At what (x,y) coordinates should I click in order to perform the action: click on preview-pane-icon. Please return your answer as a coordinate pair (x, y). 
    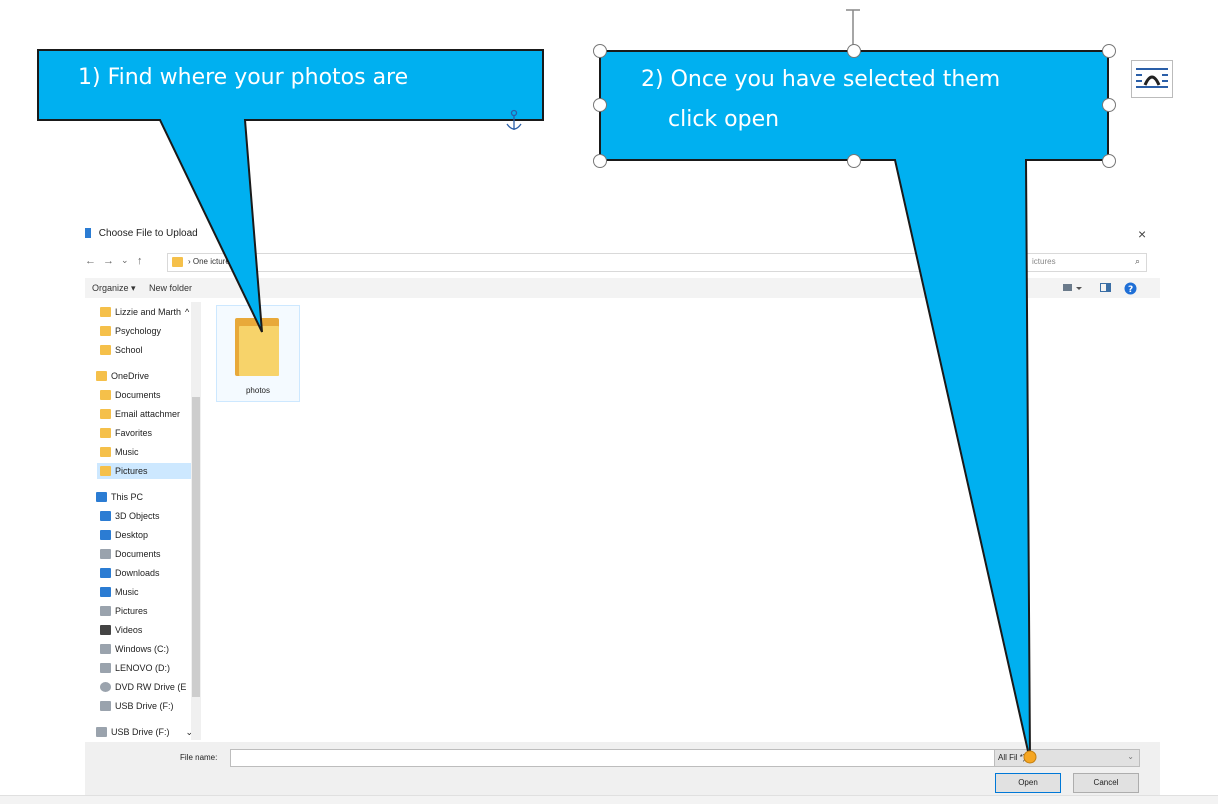
    Looking at the image, I should click on (1106, 288).